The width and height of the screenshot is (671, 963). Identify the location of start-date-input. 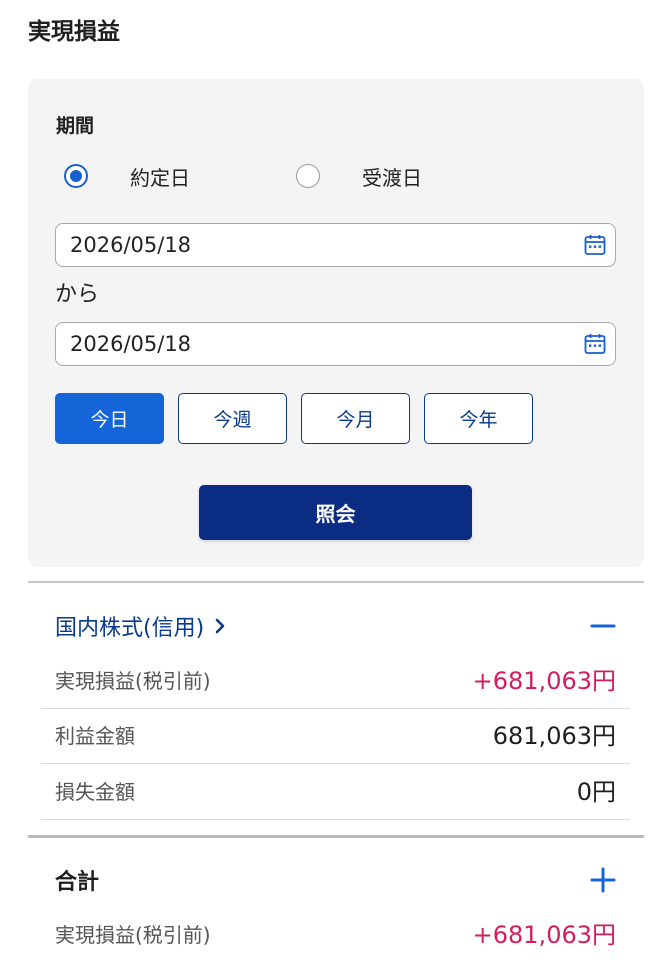
(313, 244).